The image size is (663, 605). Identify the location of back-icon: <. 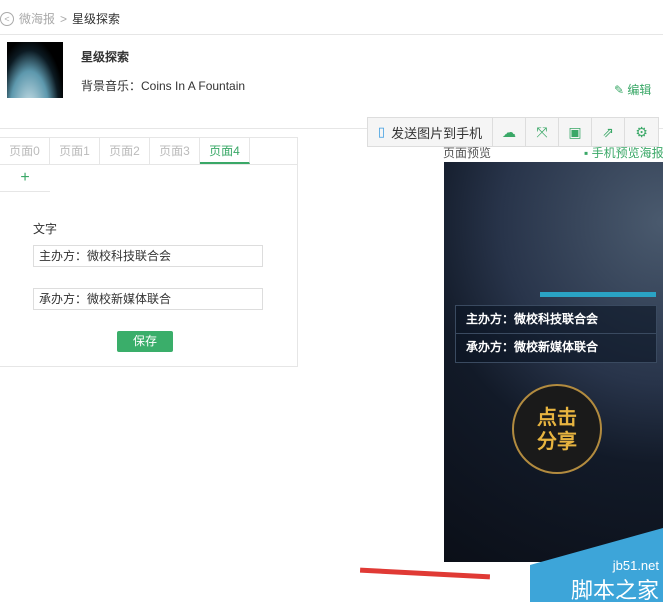
(7, 18).